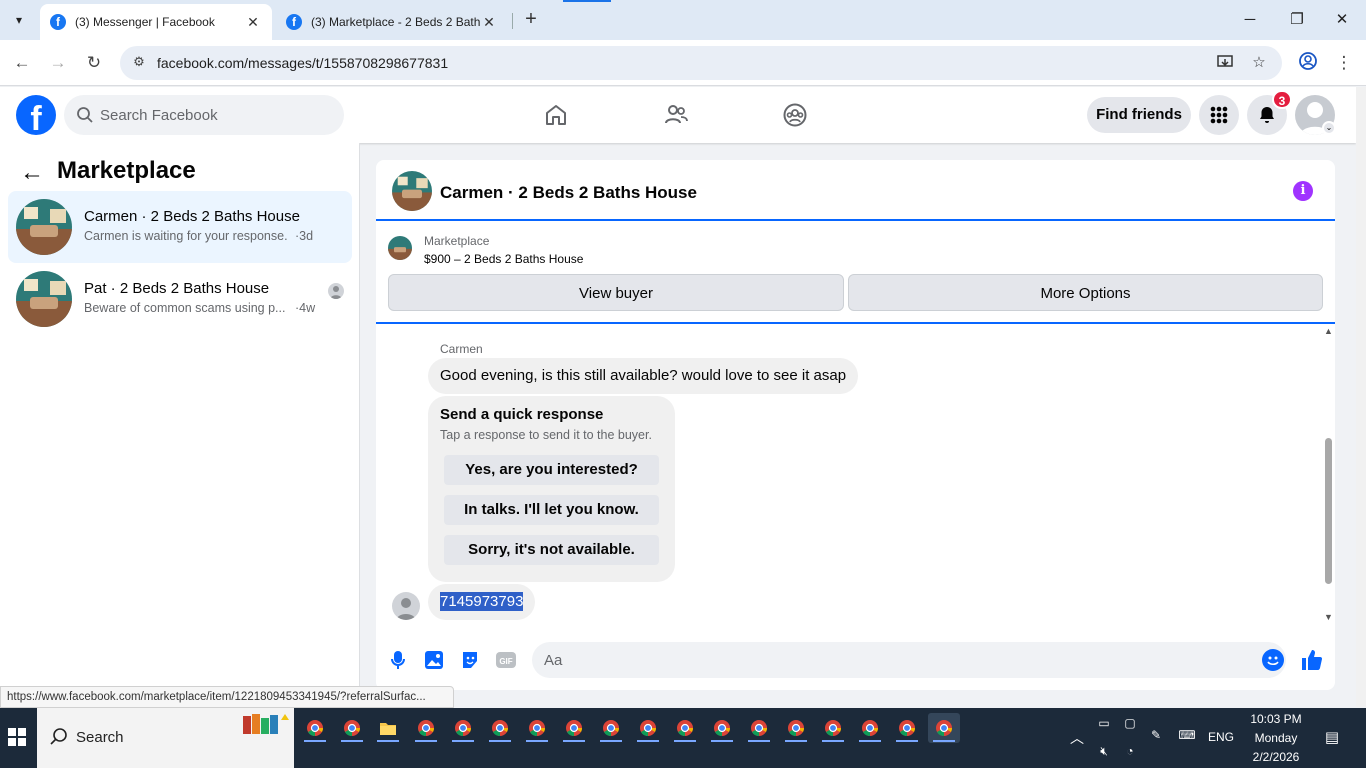 The height and width of the screenshot is (768, 1366). I want to click on close-window-button: ✕, so click(1342, 20).